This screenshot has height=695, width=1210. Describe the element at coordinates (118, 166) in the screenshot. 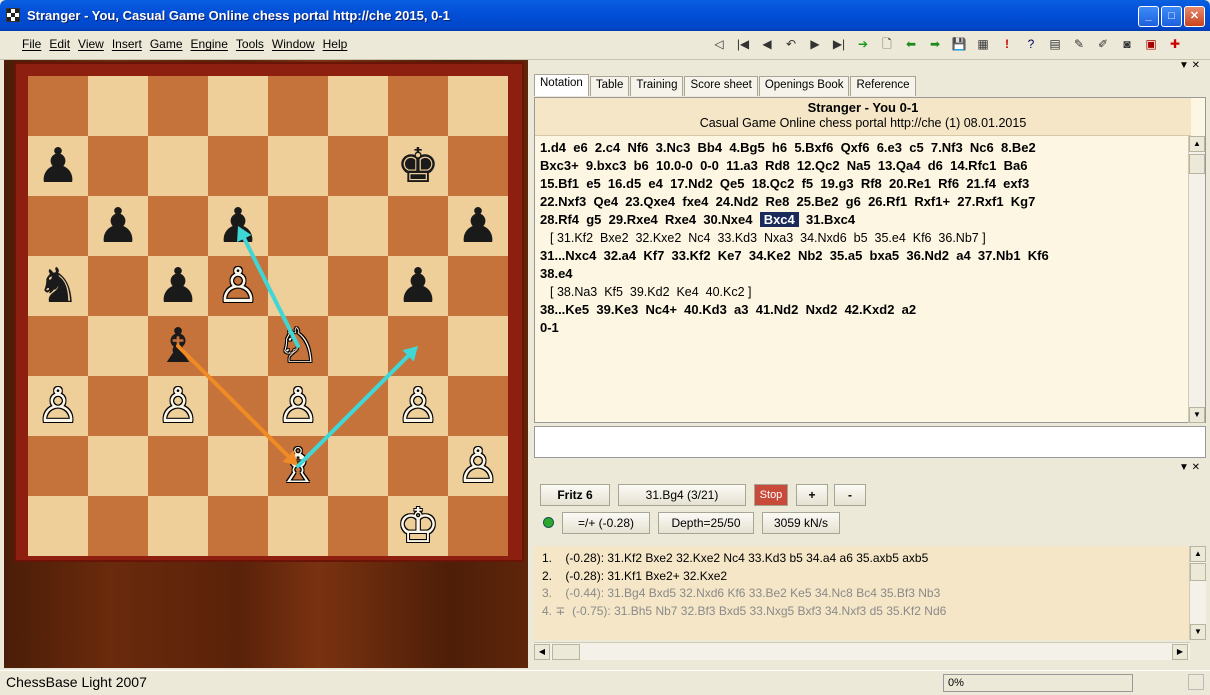

I see `square-b7` at that location.